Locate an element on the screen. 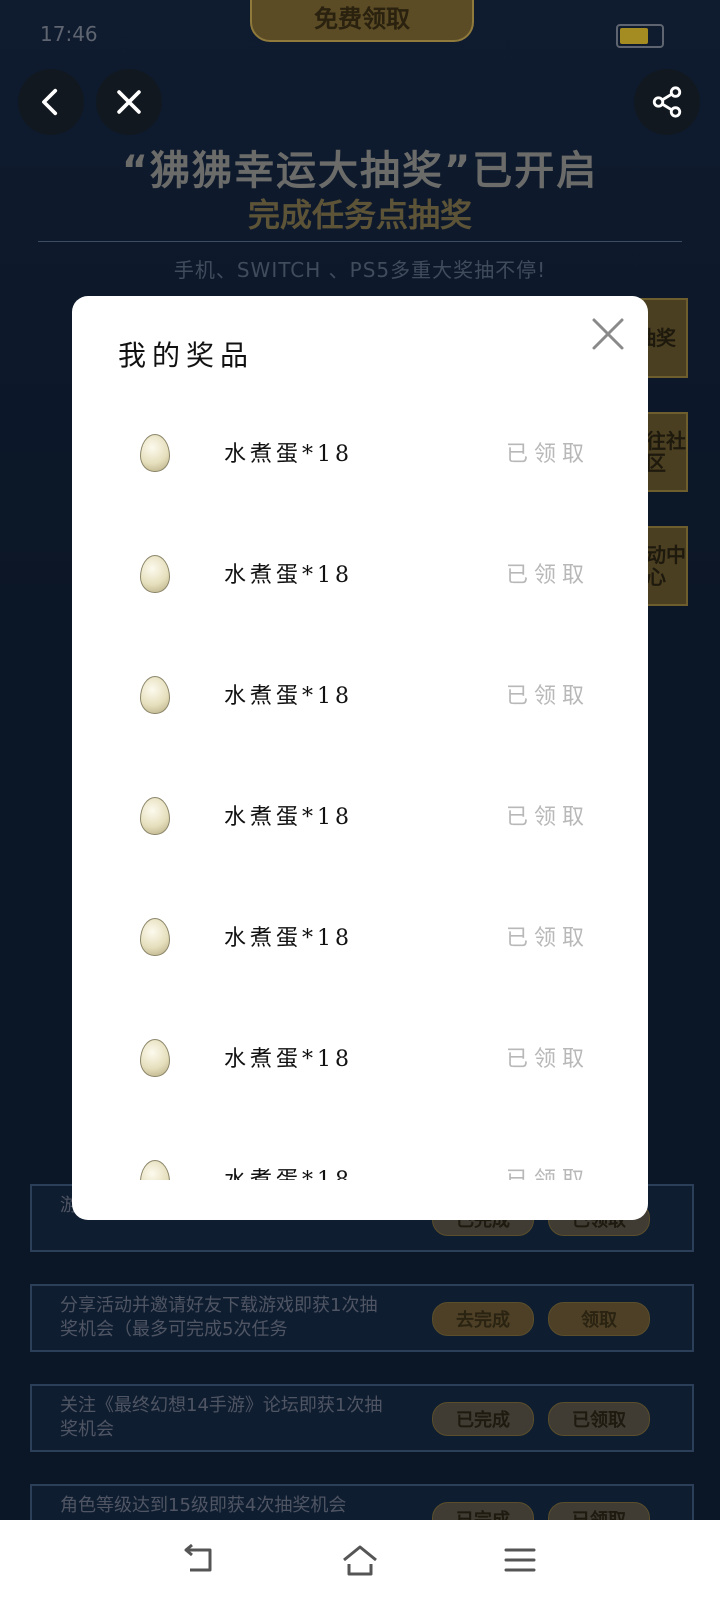  status-time: 17:46 is located at coordinates (69, 34).